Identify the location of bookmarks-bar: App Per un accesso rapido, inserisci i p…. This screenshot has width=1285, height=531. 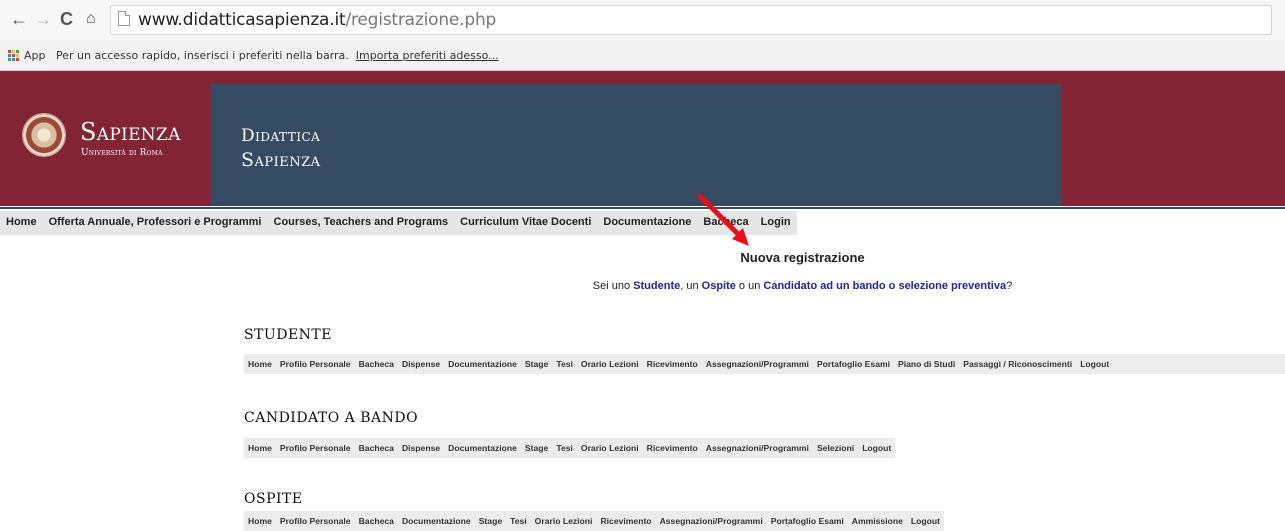
(642, 55).